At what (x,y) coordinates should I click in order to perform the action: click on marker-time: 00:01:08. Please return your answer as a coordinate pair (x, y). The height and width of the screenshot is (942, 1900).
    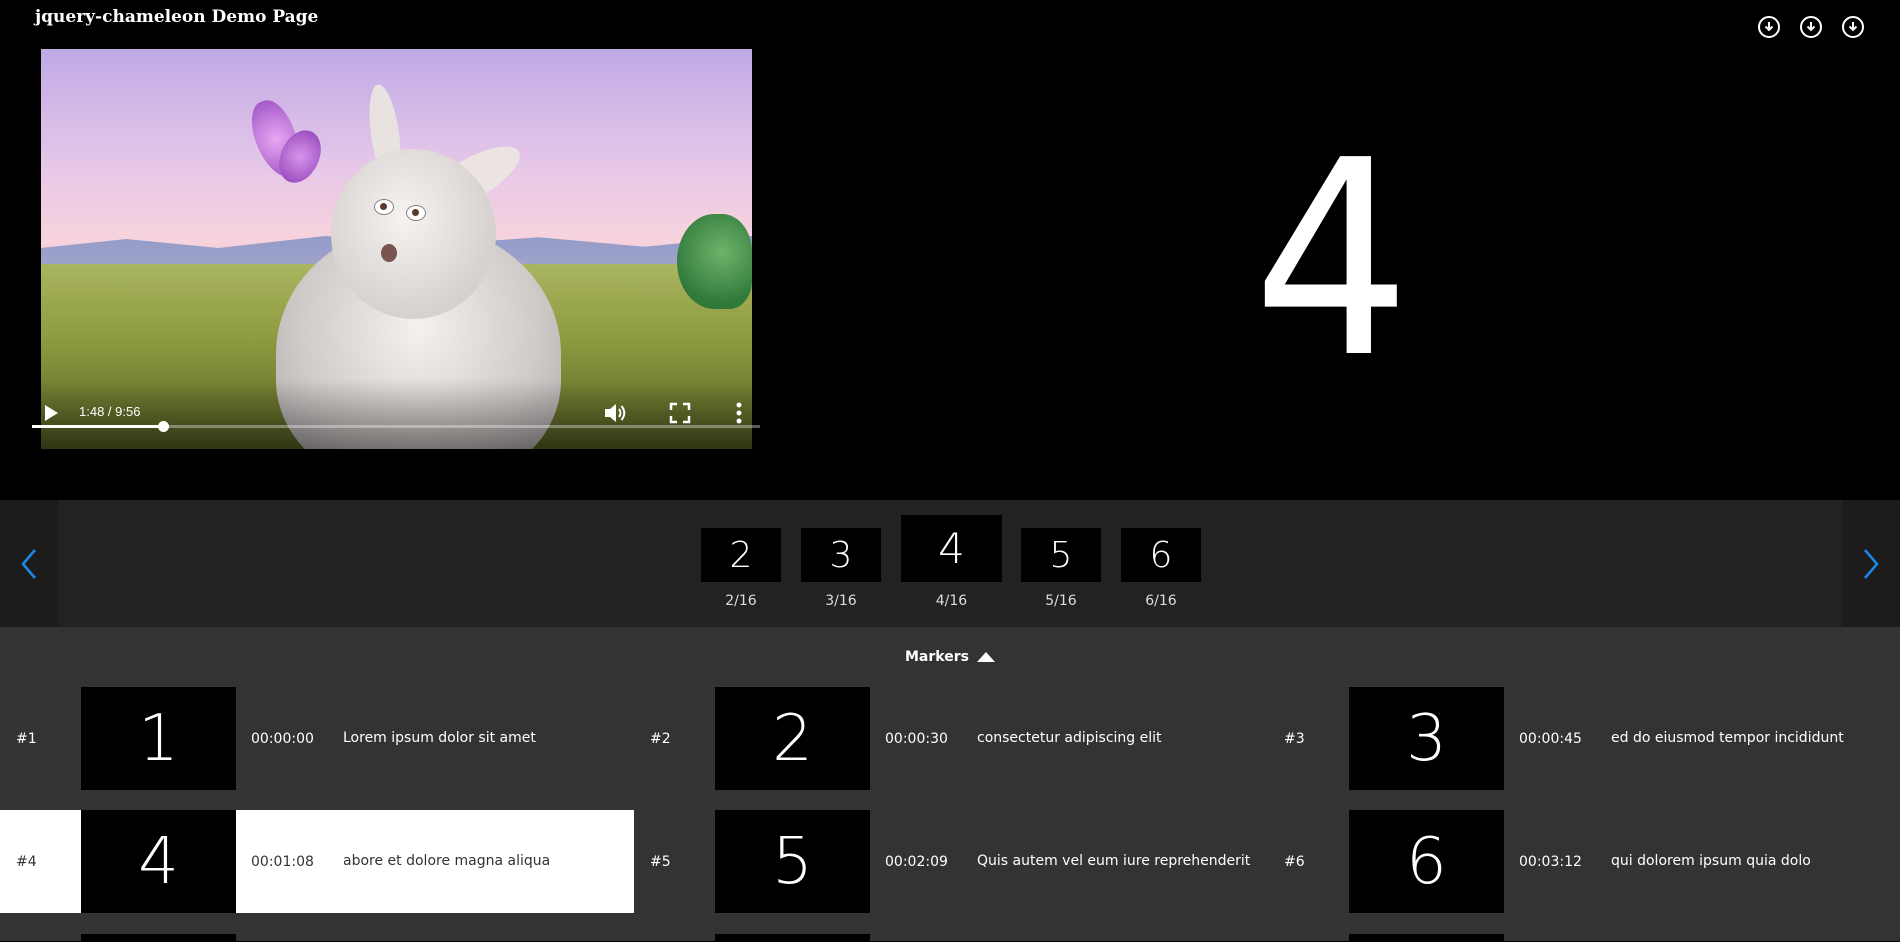
    Looking at the image, I should click on (282, 861).